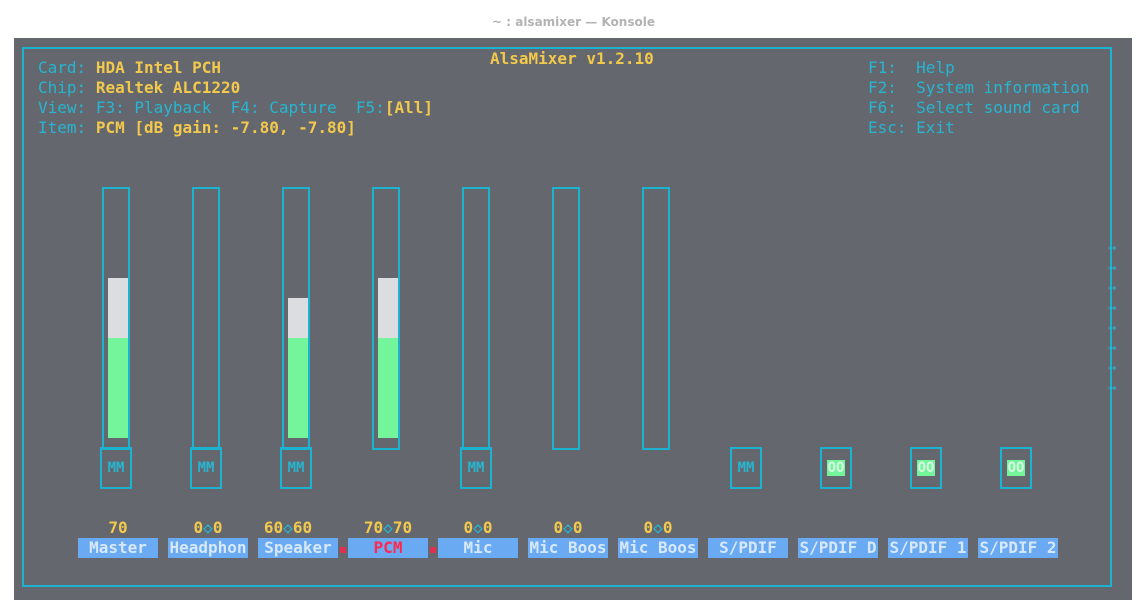 The width and height of the screenshot is (1147, 614). What do you see at coordinates (882, 107) in the screenshot?
I see `help-f6-key: F6:` at bounding box center [882, 107].